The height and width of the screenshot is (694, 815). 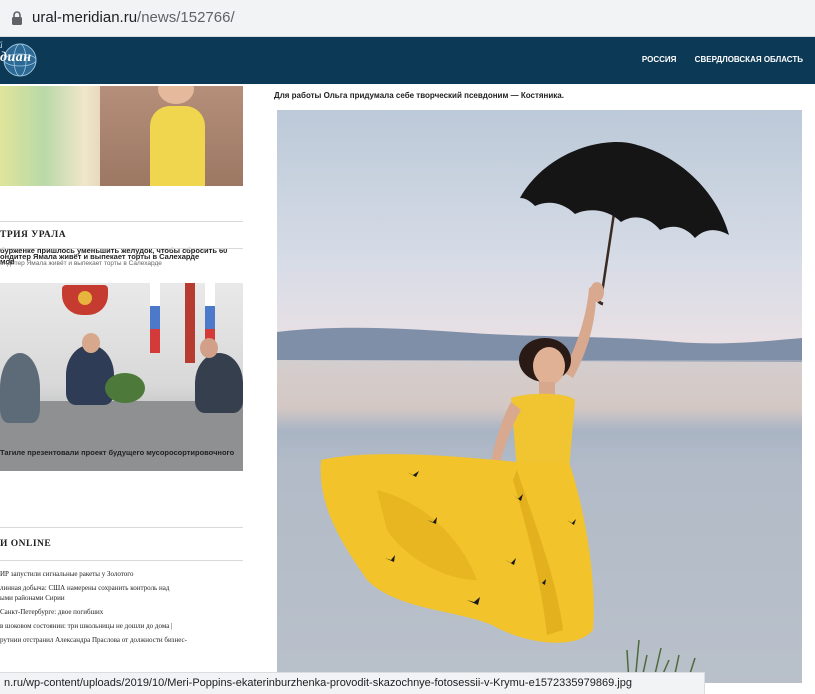 I want to click on nav-item-russia: РОССИЯ, so click(x=659, y=59).